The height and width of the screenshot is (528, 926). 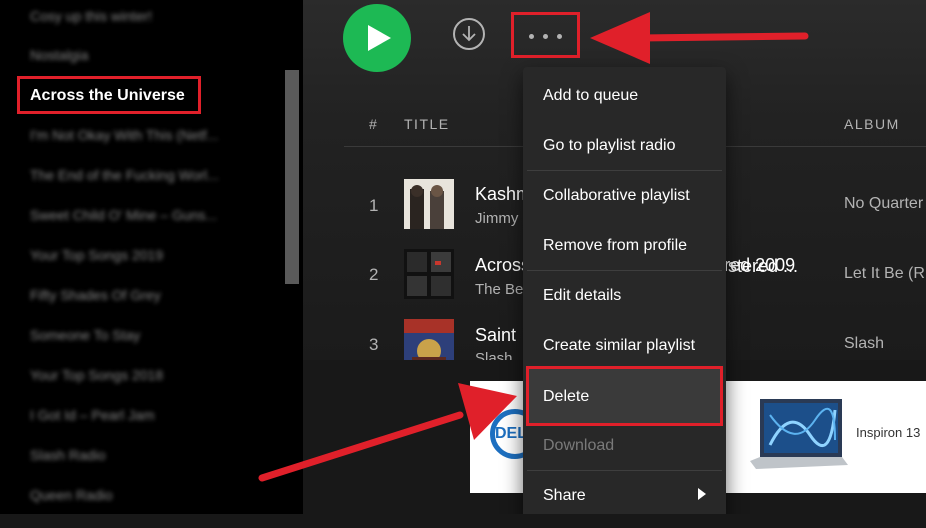 What do you see at coordinates (590, 96) in the screenshot?
I see `menu-item-add-to-queue: Add to queue` at bounding box center [590, 96].